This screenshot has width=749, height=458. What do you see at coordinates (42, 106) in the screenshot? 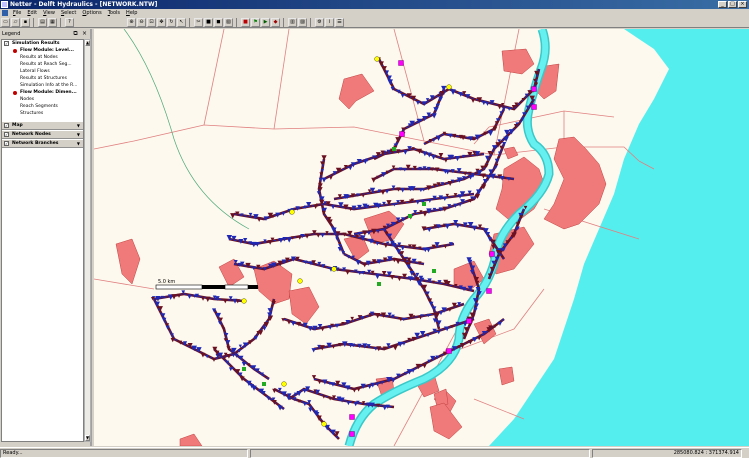
I see `legend-item: Reach Segments` at bounding box center [42, 106].